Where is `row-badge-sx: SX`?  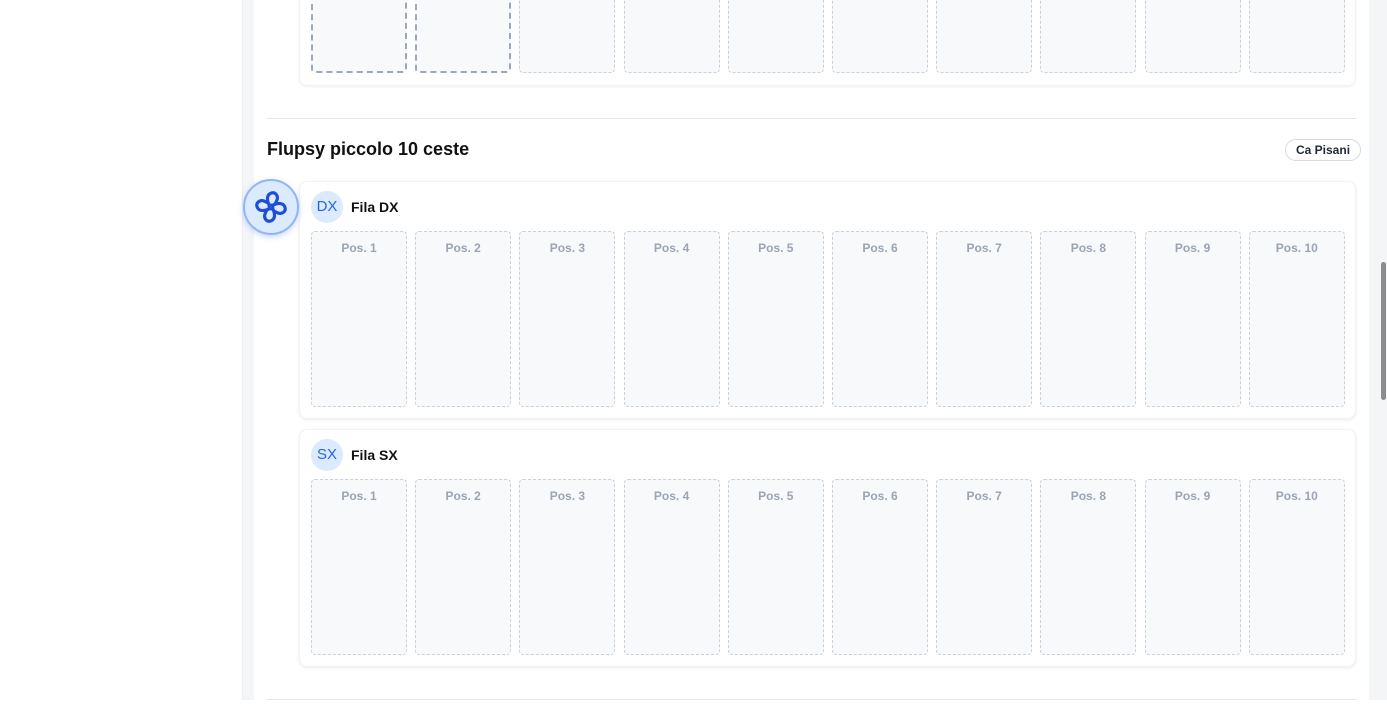
row-badge-sx: SX is located at coordinates (327, 455).